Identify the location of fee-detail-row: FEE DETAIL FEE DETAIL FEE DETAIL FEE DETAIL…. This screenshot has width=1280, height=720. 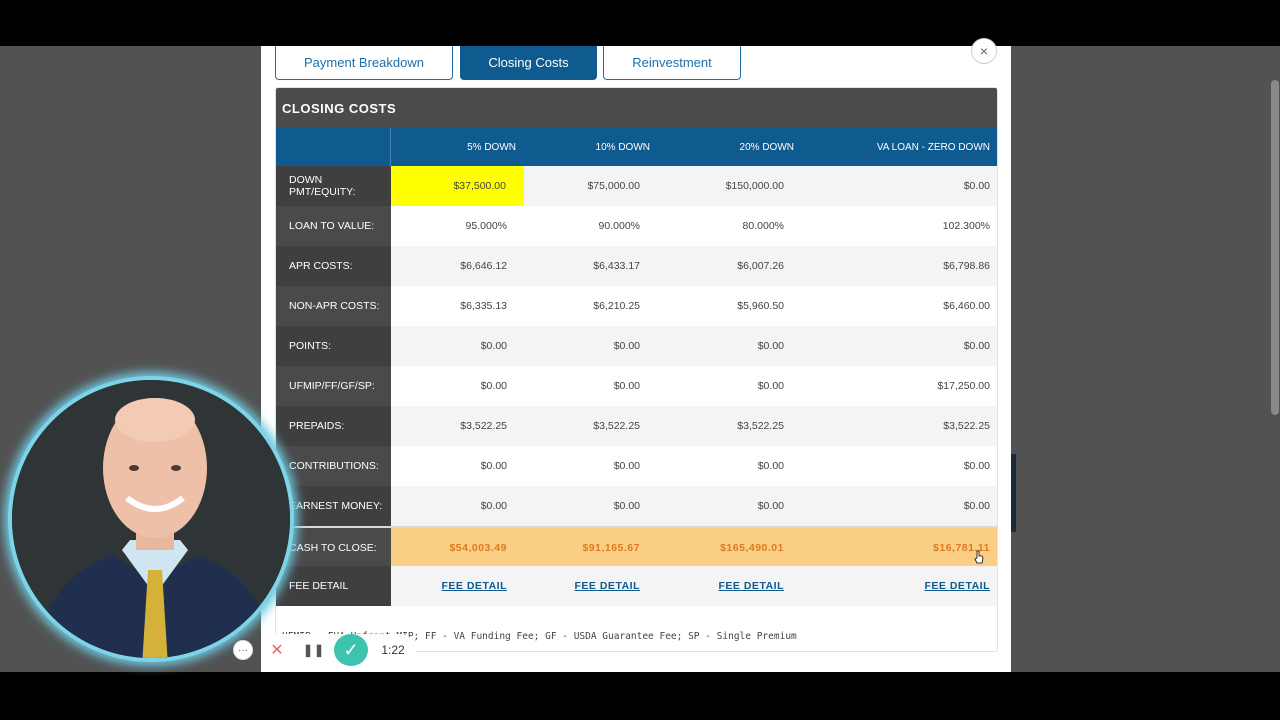
(636, 586).